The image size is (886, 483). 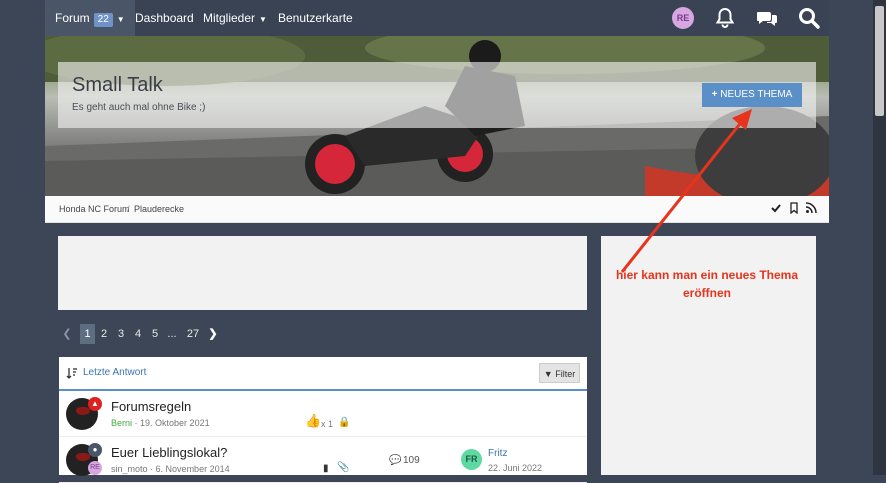 What do you see at coordinates (686, 191) in the screenshot?
I see `annotation-arrow` at bounding box center [686, 191].